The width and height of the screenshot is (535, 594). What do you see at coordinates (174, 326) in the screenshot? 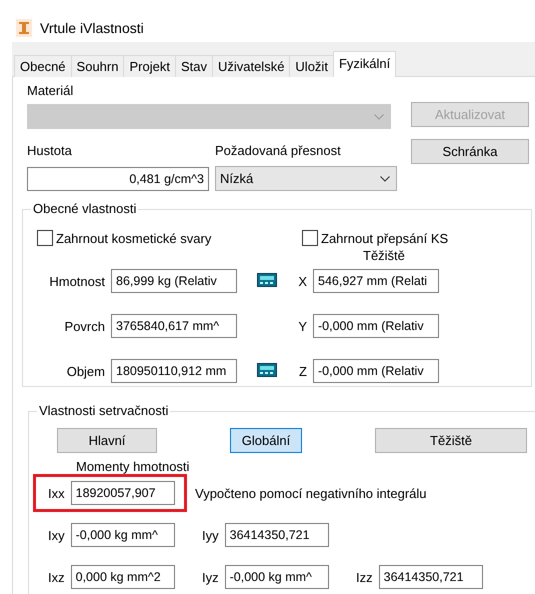
I see `property-field: 3765840,617 mm^` at bounding box center [174, 326].